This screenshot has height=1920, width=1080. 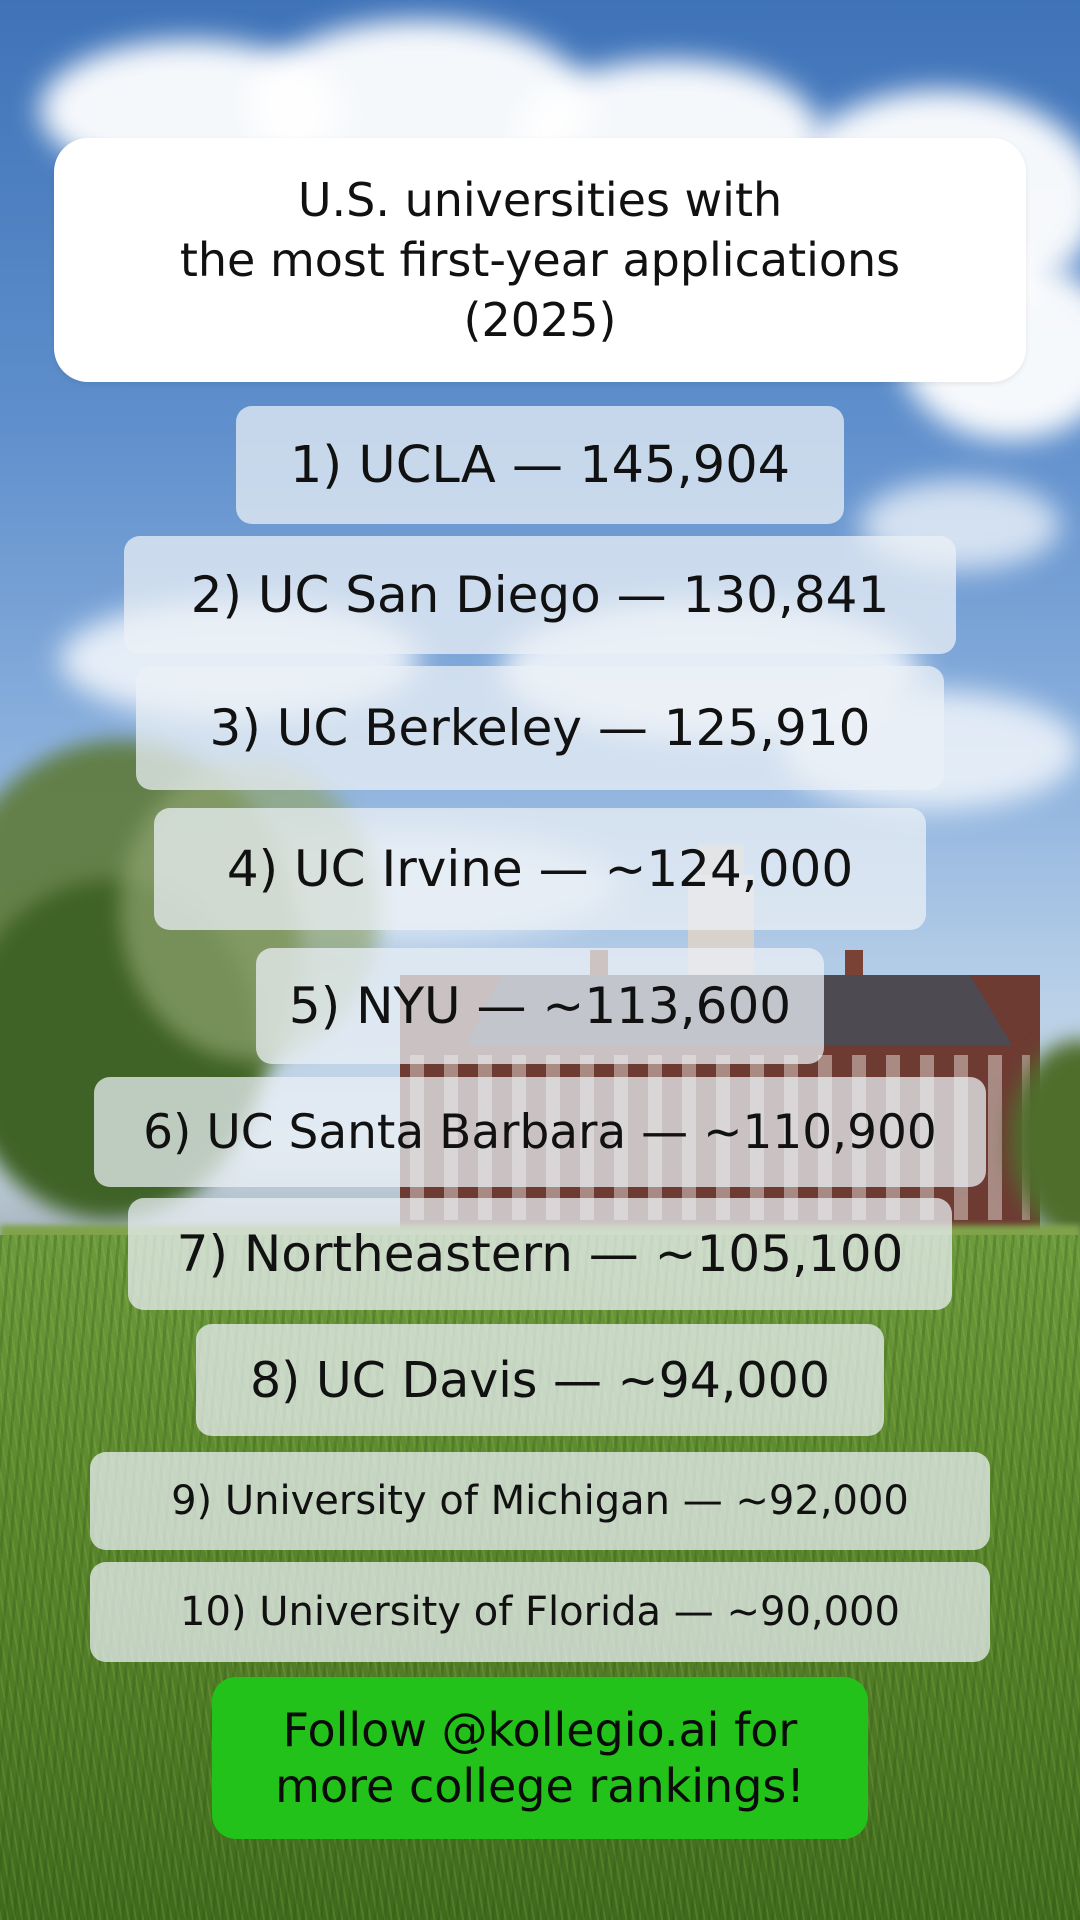 I want to click on ranking-item-3: 3) UC Berkeley — 125,910, so click(x=540, y=728).